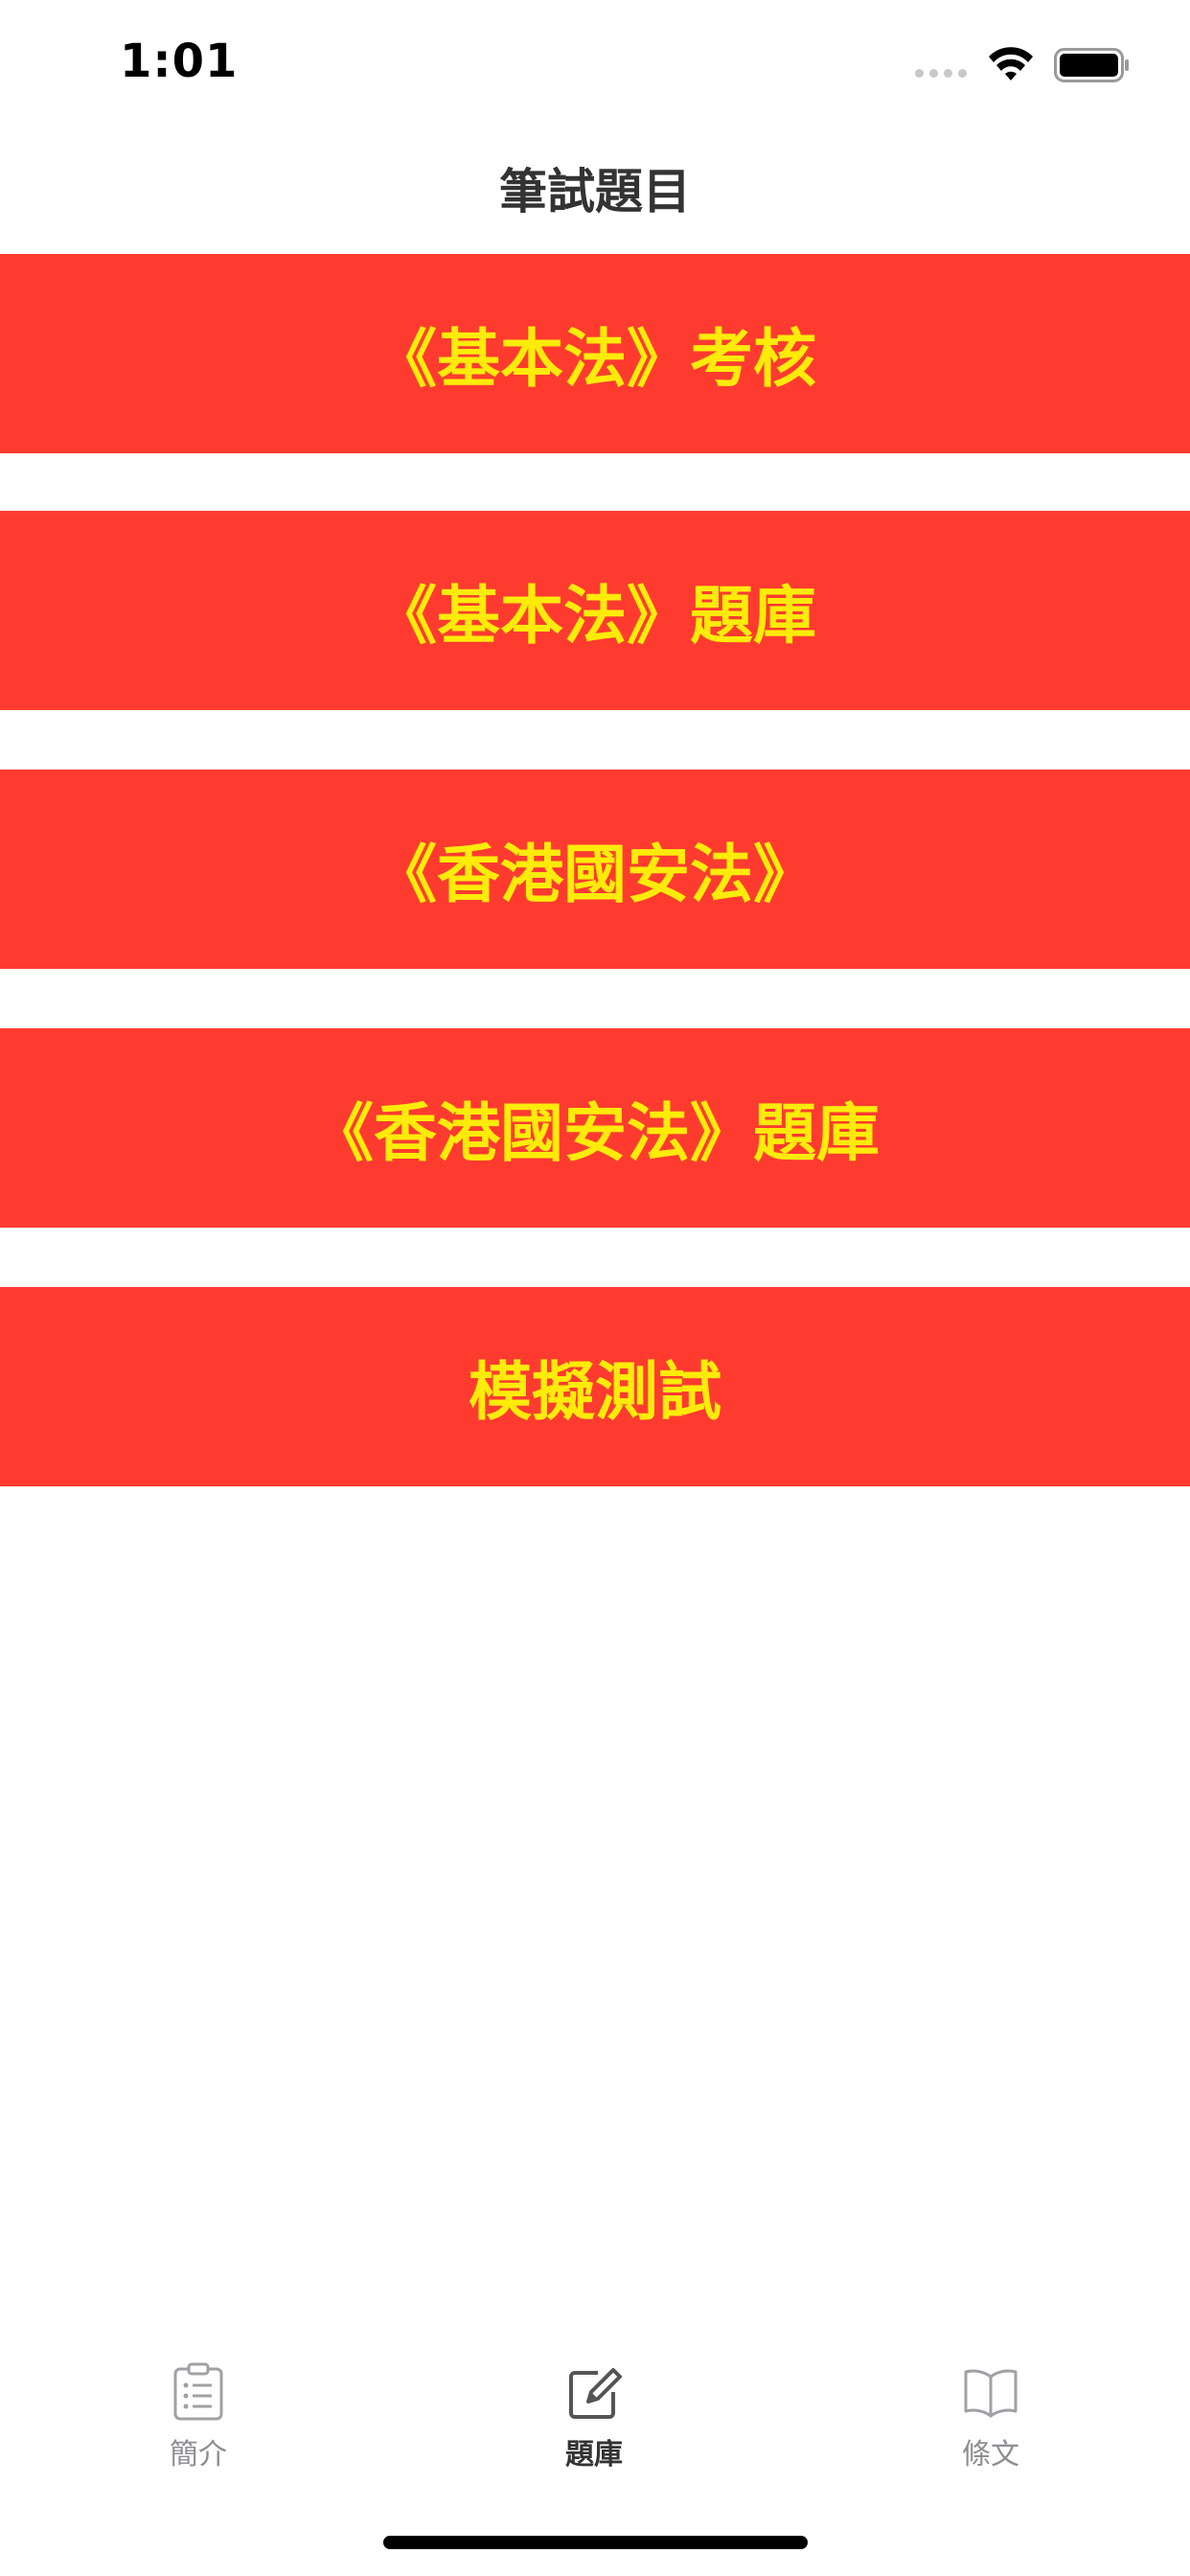 The height and width of the screenshot is (2576, 1190). Describe the element at coordinates (199, 2455) in the screenshot. I see `tab-intro-label: 簡介` at that location.